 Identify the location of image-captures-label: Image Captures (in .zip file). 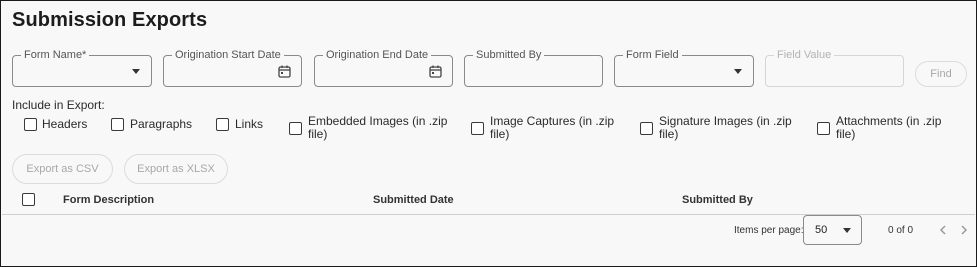
(552, 128).